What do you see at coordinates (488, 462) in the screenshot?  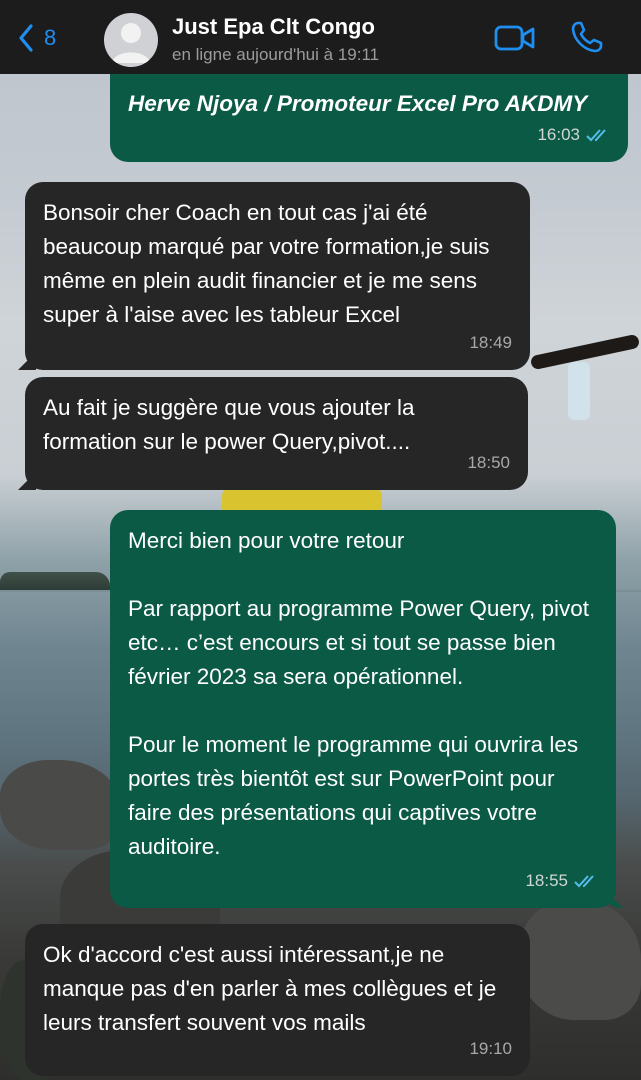 I see `message-timestamp: 18:50` at bounding box center [488, 462].